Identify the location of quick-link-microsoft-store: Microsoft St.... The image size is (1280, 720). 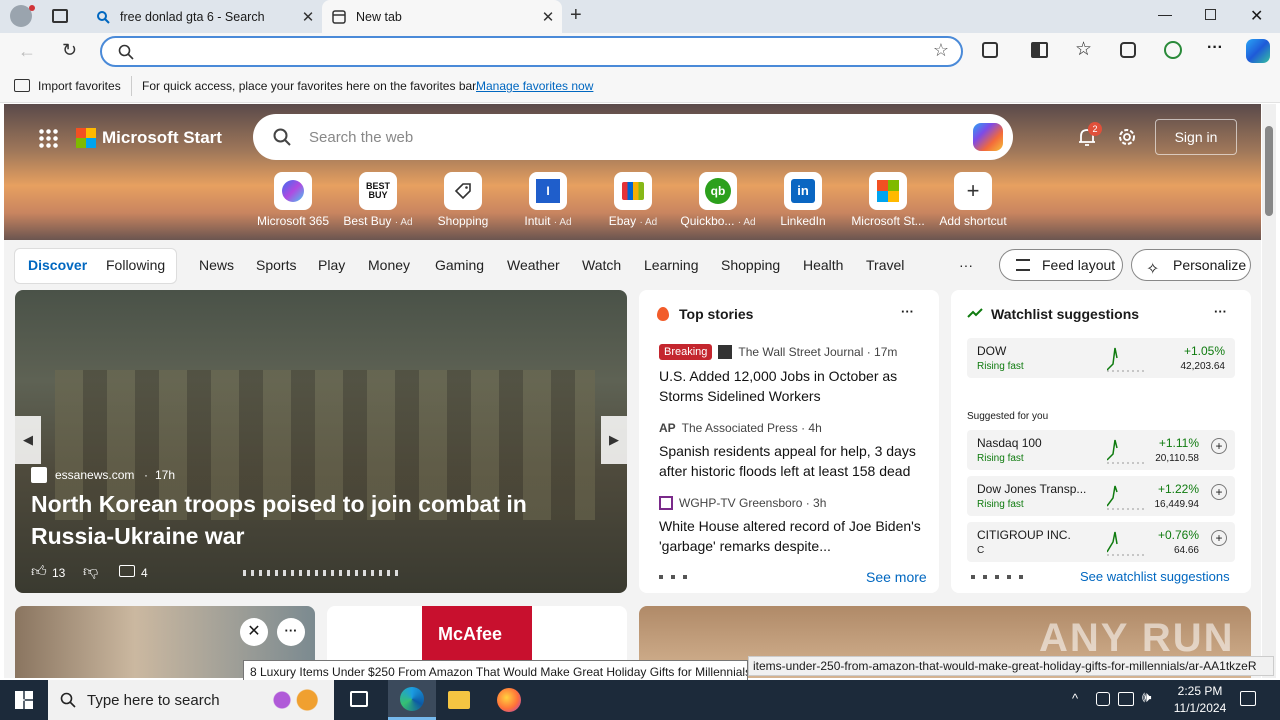
(888, 200).